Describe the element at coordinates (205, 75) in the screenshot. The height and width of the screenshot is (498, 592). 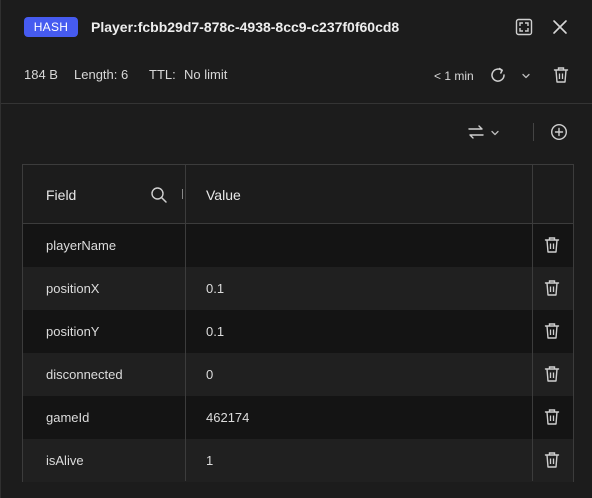
I see `ttl-value: No limit` at that location.